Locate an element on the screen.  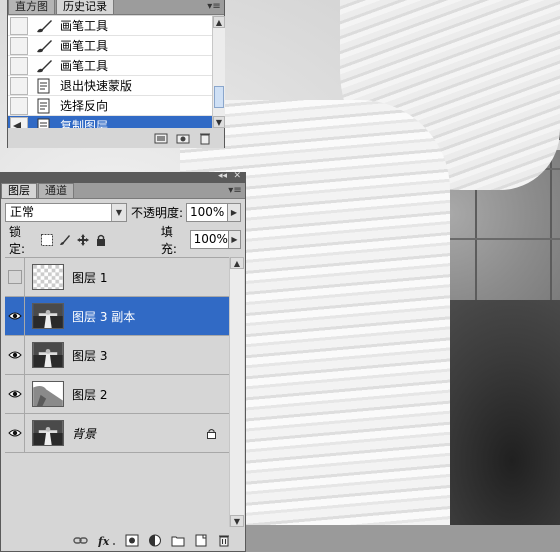
history-tabbar: 直方图 历史记录 ▾≡ is located at coordinates (116, 7).